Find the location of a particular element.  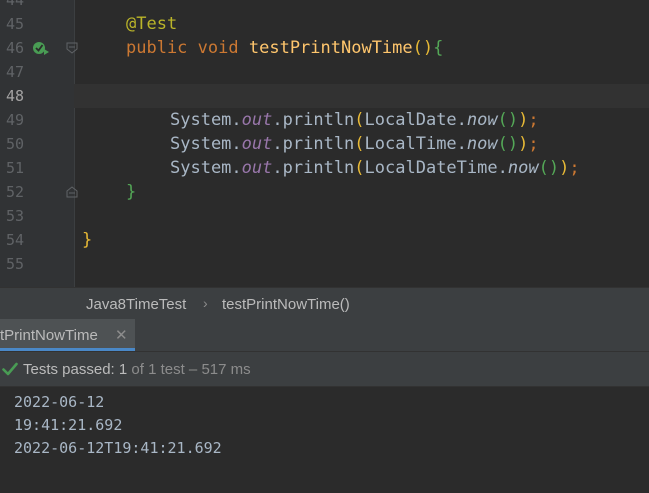

tab-run-testprintnowtime: tPrintNowTime ✕ is located at coordinates (67, 335).